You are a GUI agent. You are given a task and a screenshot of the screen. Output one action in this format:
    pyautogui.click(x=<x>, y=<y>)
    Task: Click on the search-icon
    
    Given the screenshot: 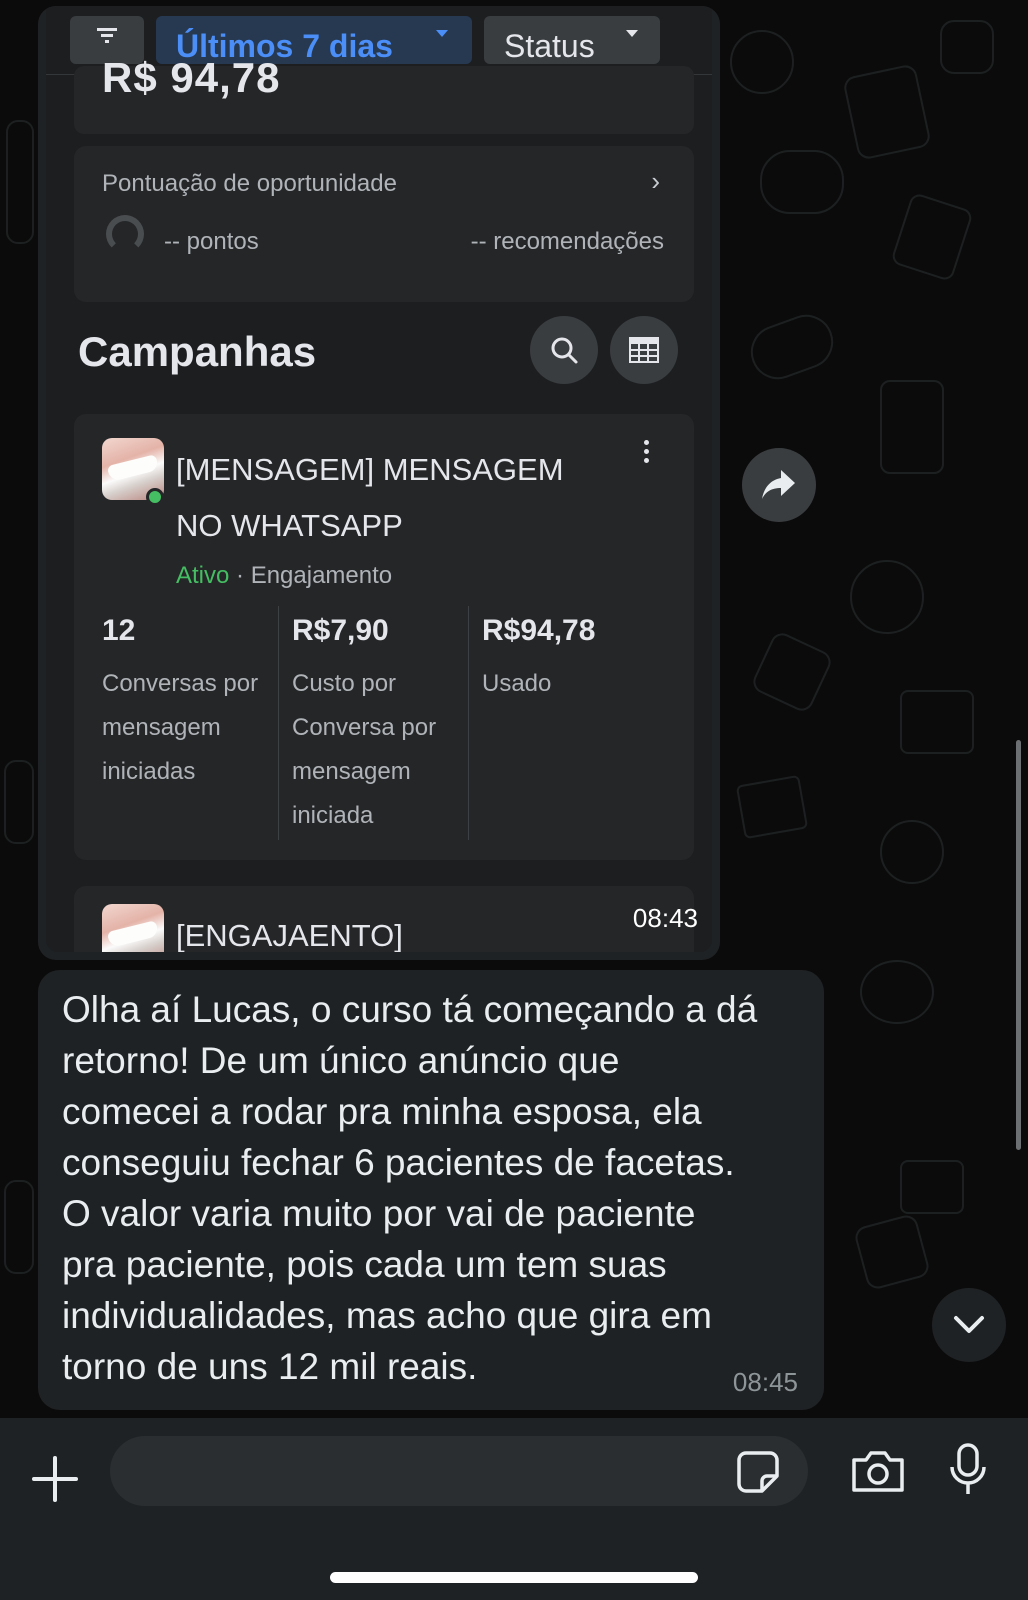 What is the action you would take?
    pyautogui.click(x=564, y=350)
    